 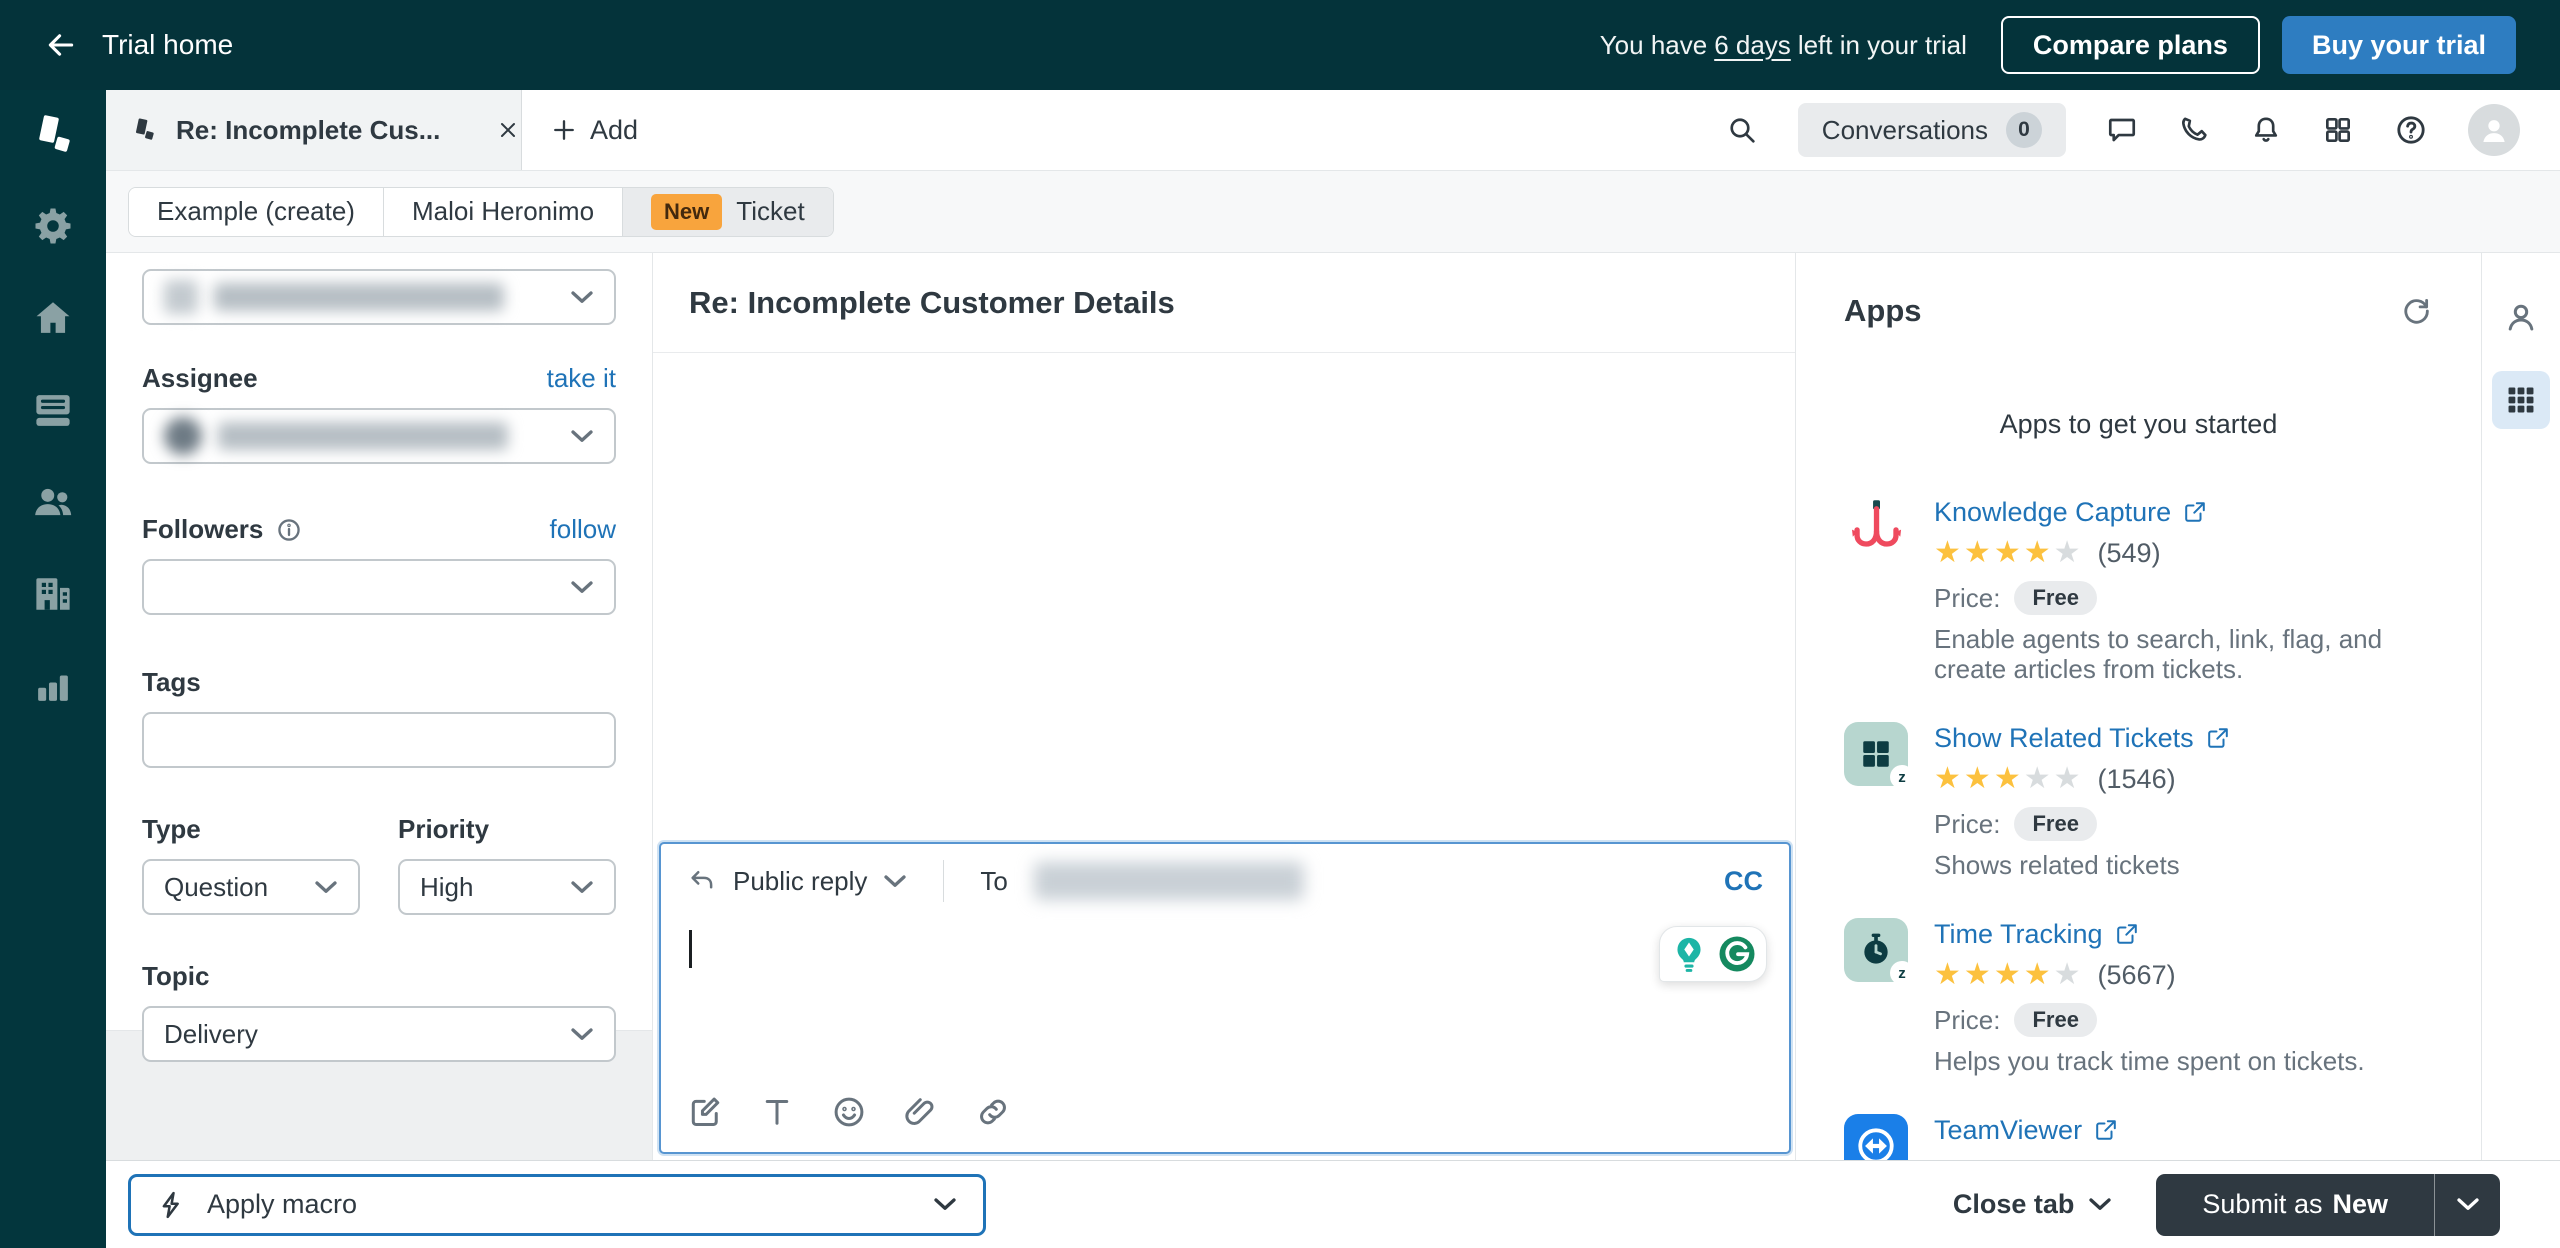 I want to click on breadcrumb-requester: Maloi Heronimo, so click(x=503, y=211).